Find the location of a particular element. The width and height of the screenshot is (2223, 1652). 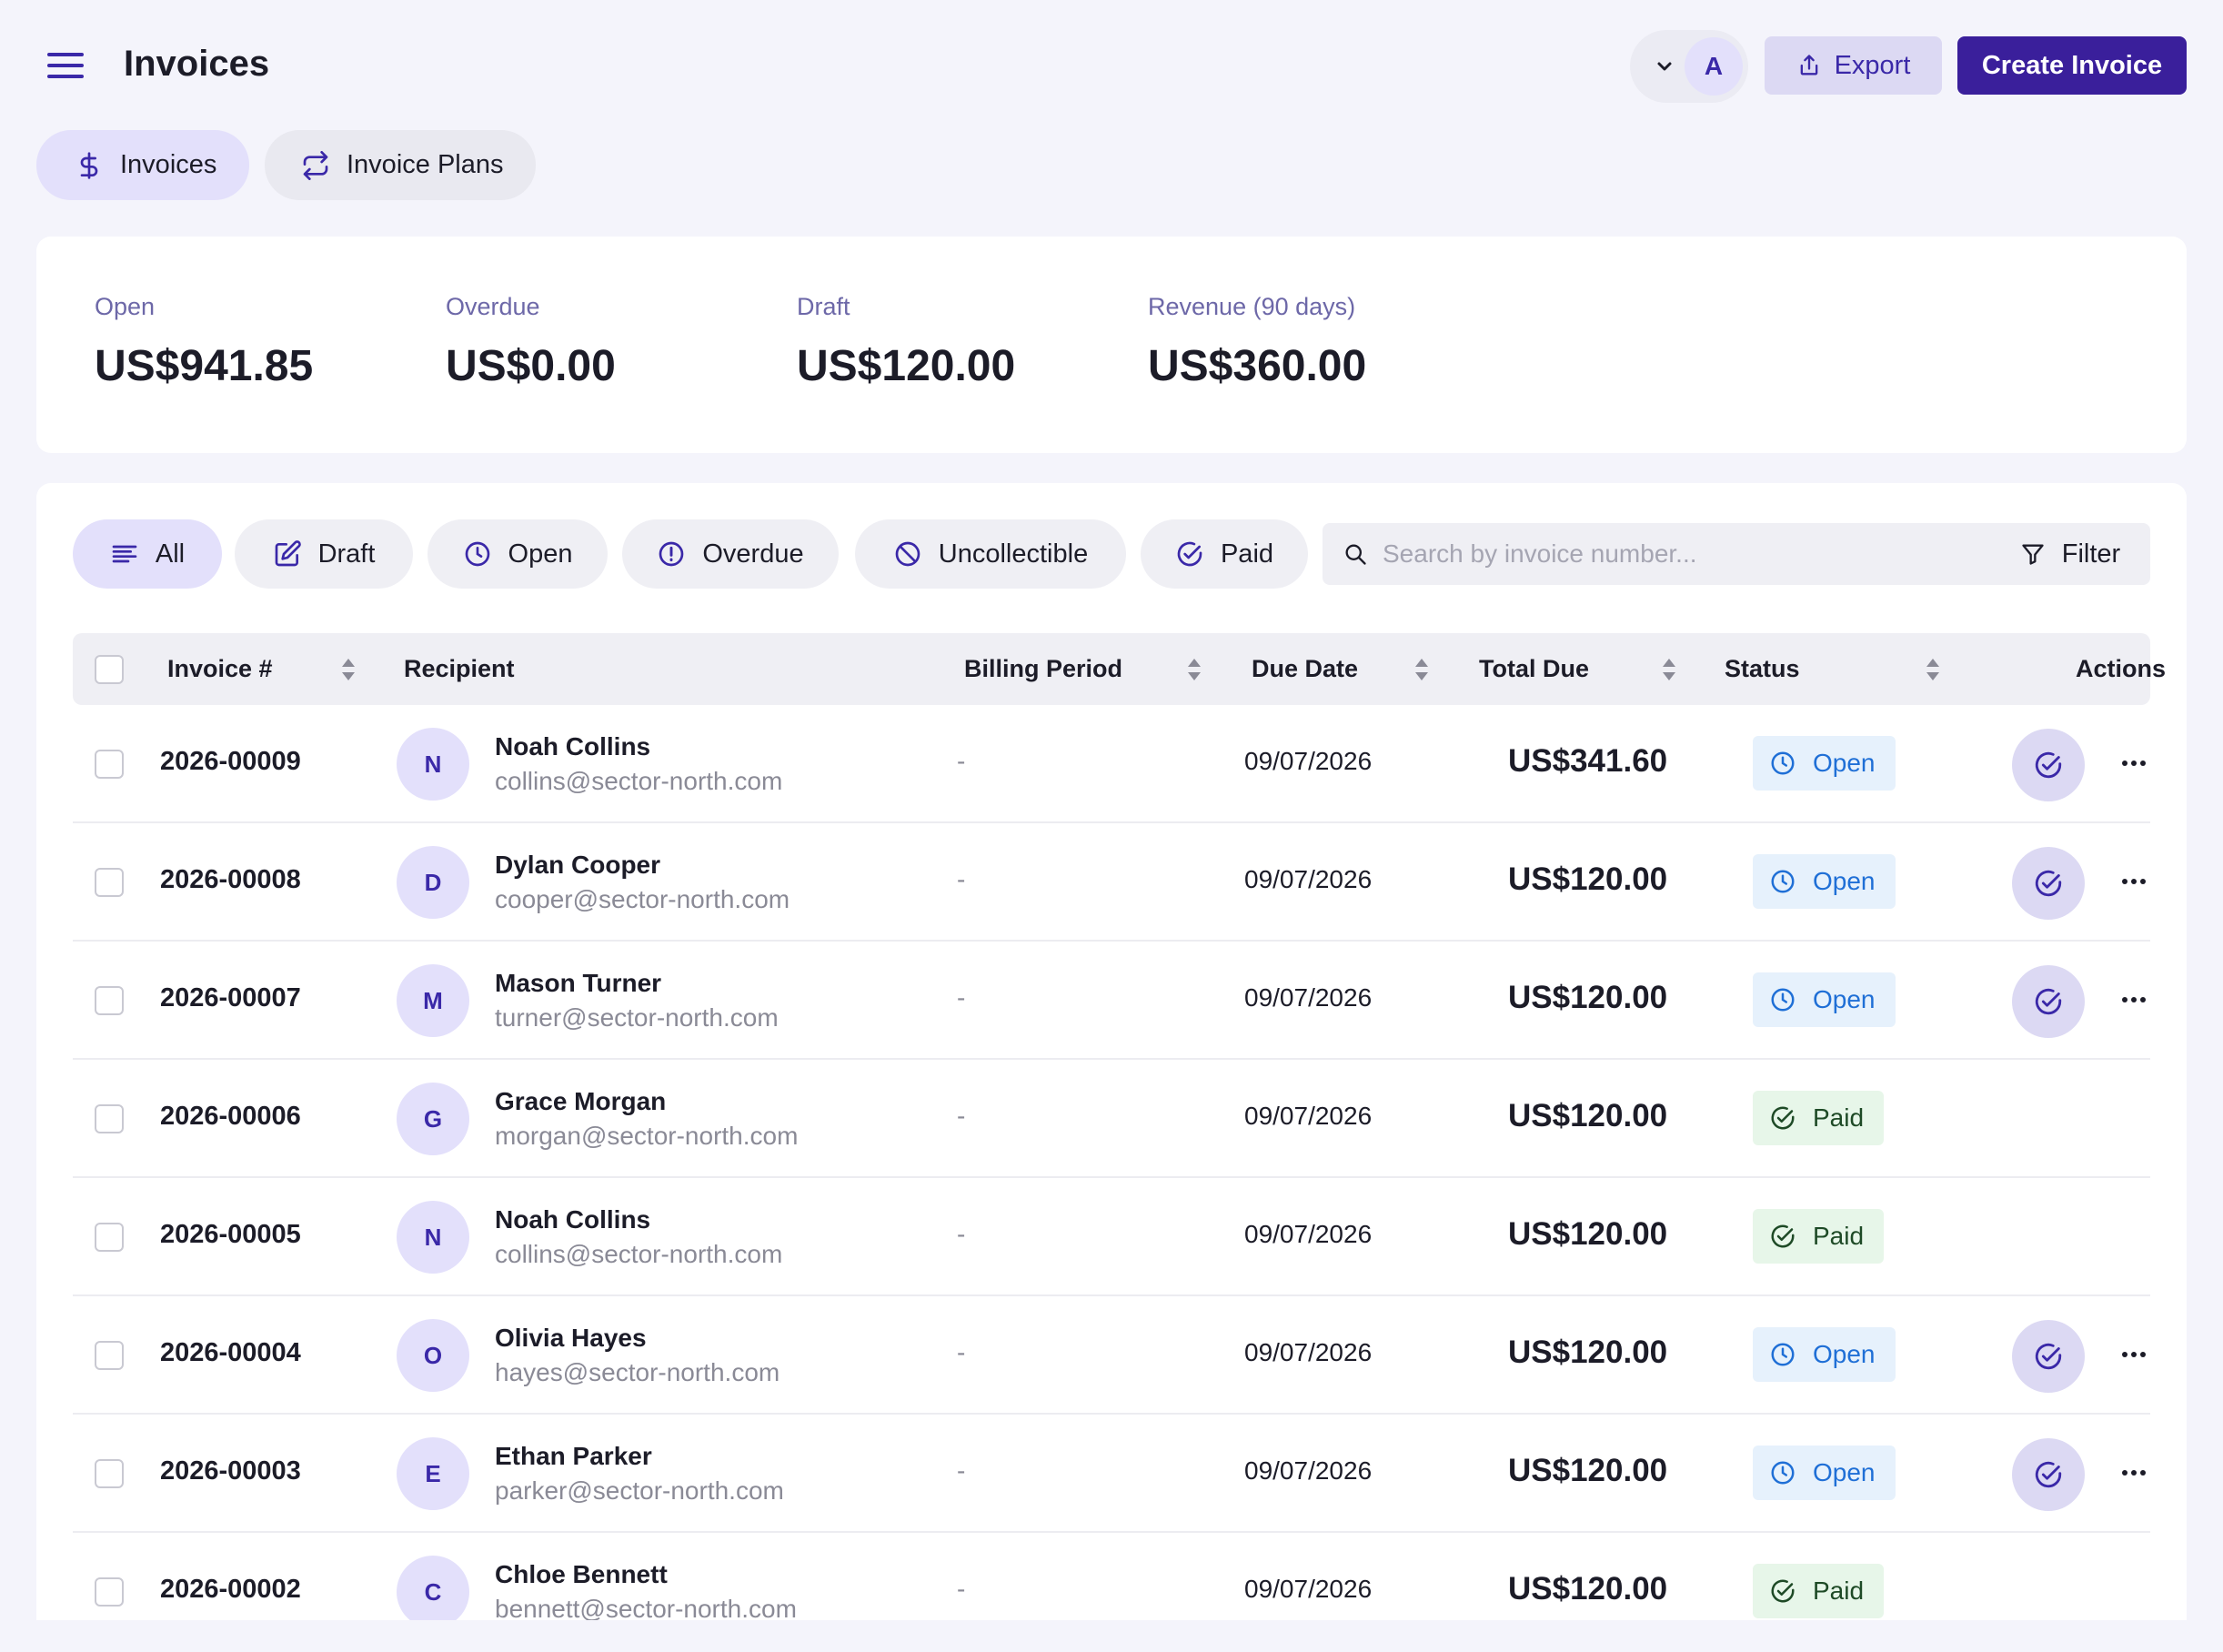

export-button: Export is located at coordinates (1853, 65).